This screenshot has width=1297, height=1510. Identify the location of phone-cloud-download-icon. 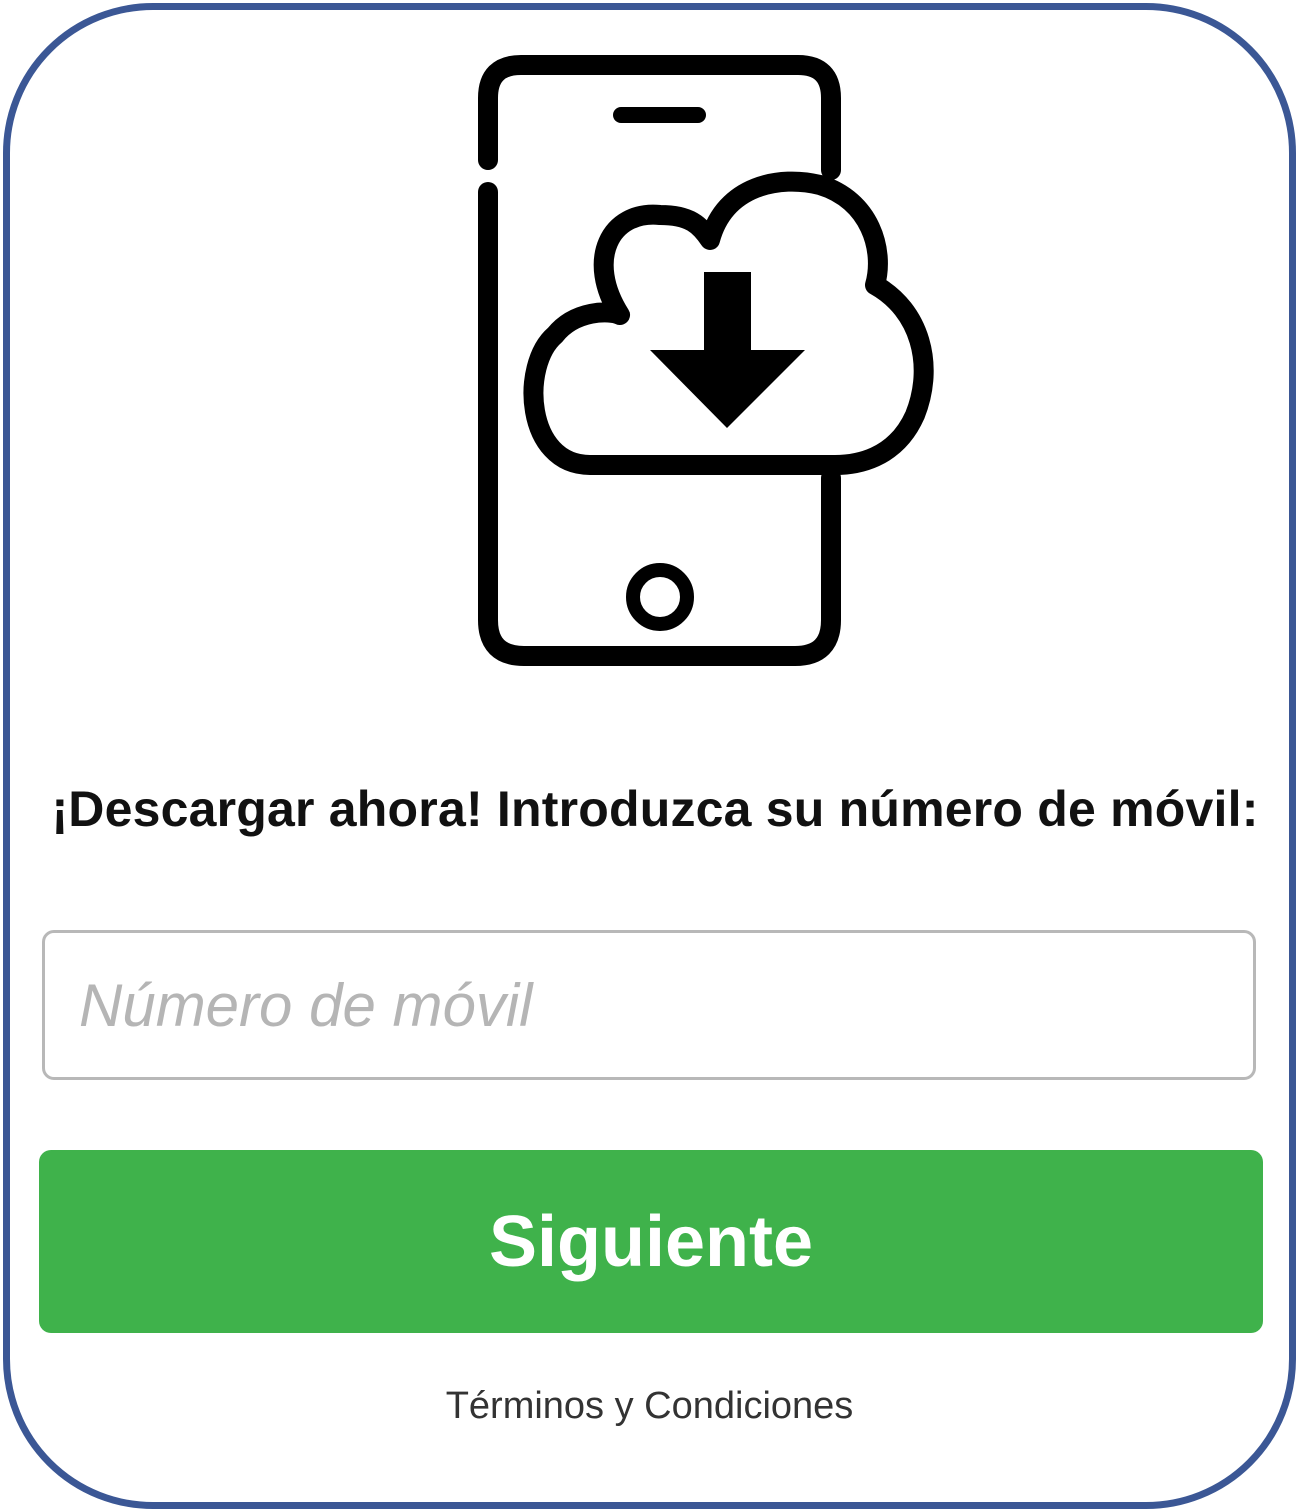
(706, 360).